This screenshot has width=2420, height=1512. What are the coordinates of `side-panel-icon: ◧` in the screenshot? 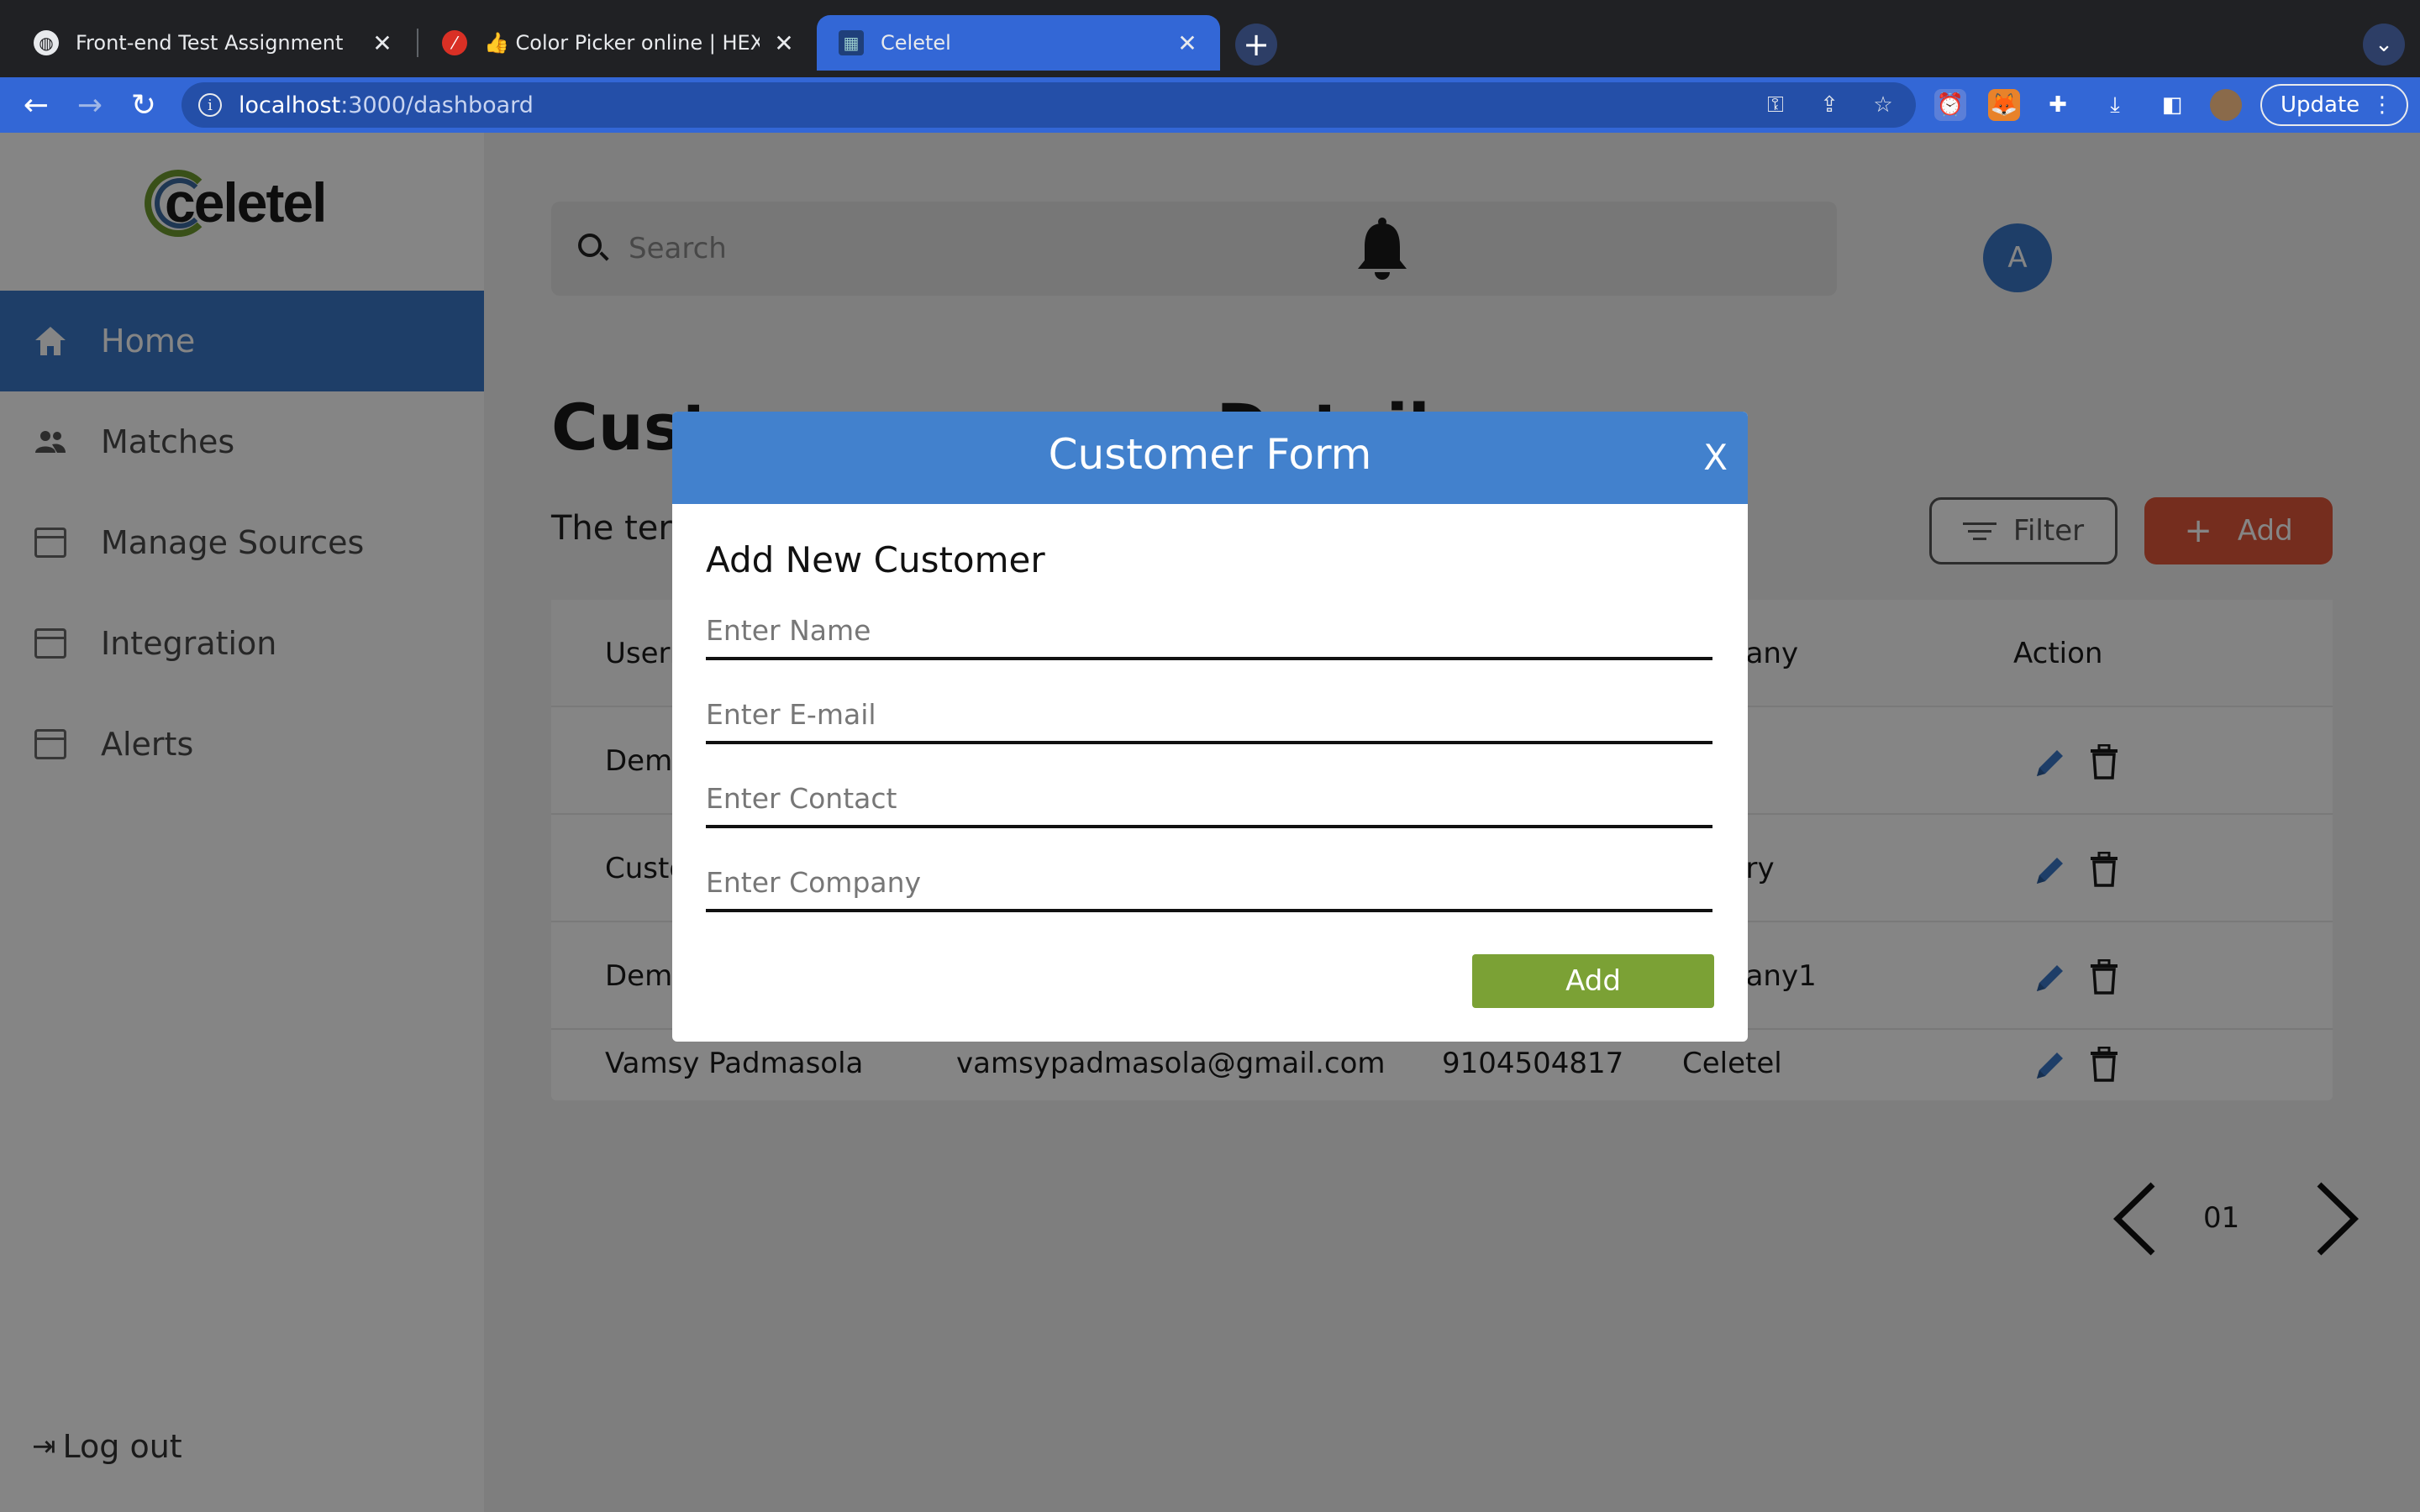 It's located at (2172, 105).